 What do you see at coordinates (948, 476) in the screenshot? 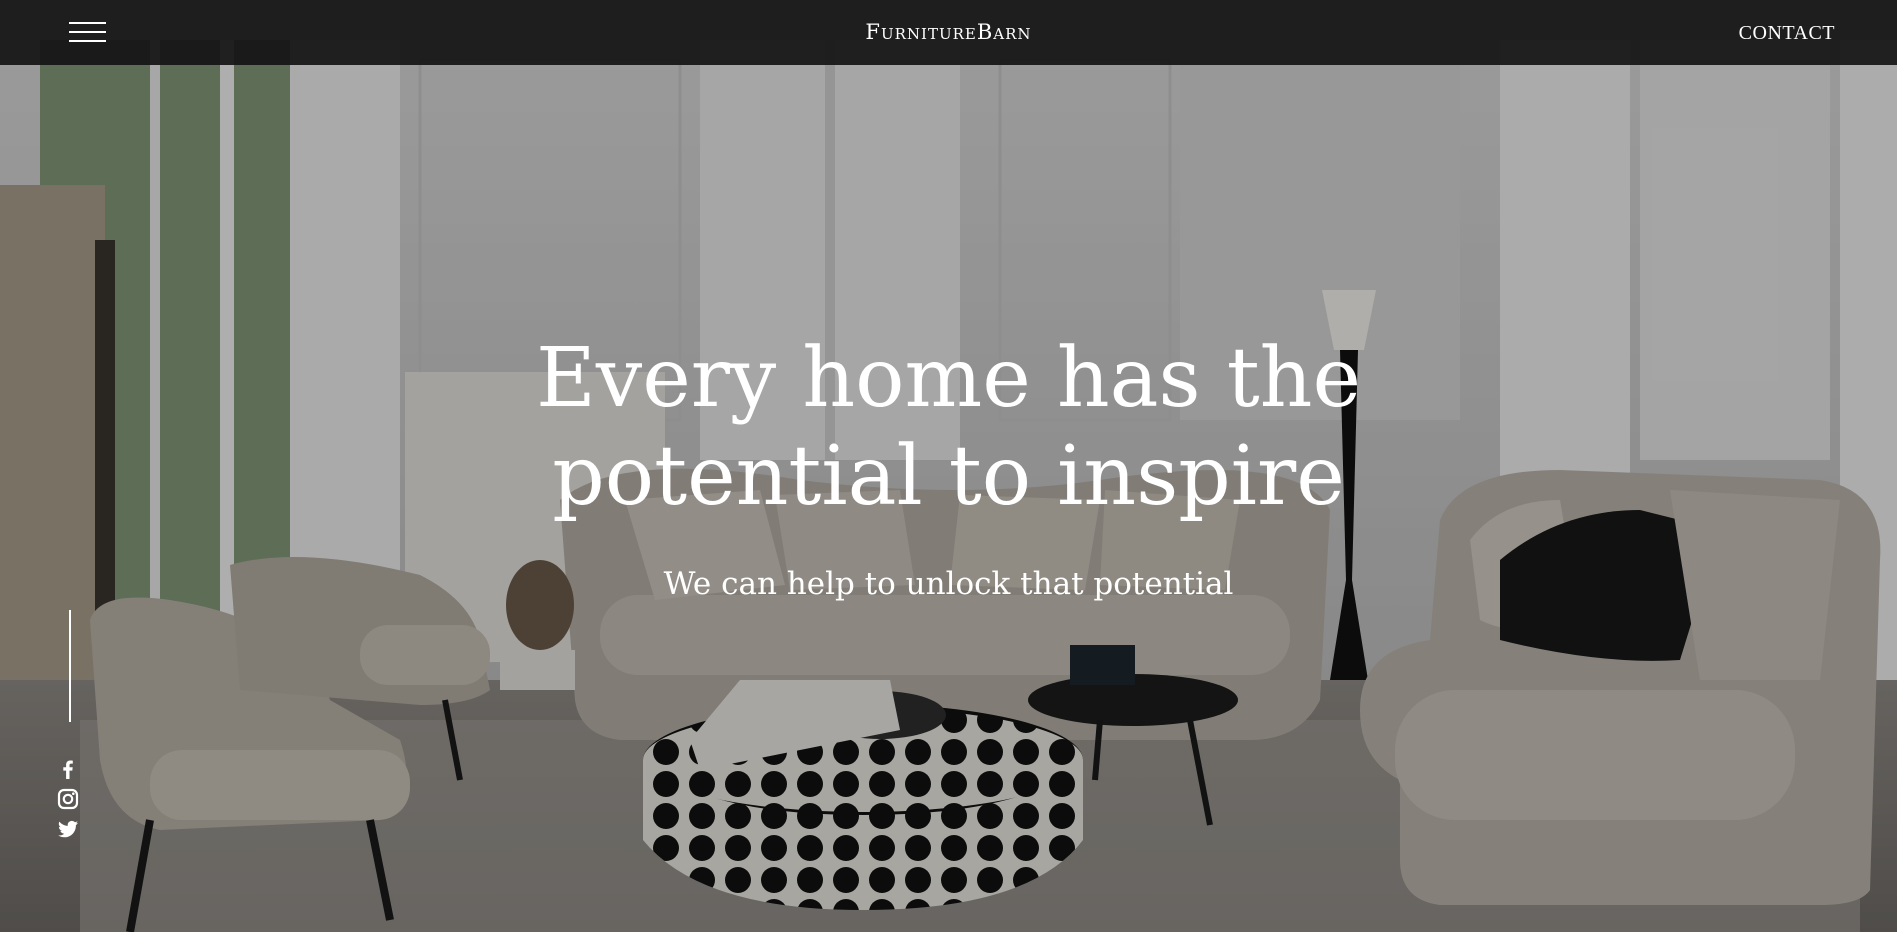
I see `hero-headline-line-2: potential to inspire` at bounding box center [948, 476].